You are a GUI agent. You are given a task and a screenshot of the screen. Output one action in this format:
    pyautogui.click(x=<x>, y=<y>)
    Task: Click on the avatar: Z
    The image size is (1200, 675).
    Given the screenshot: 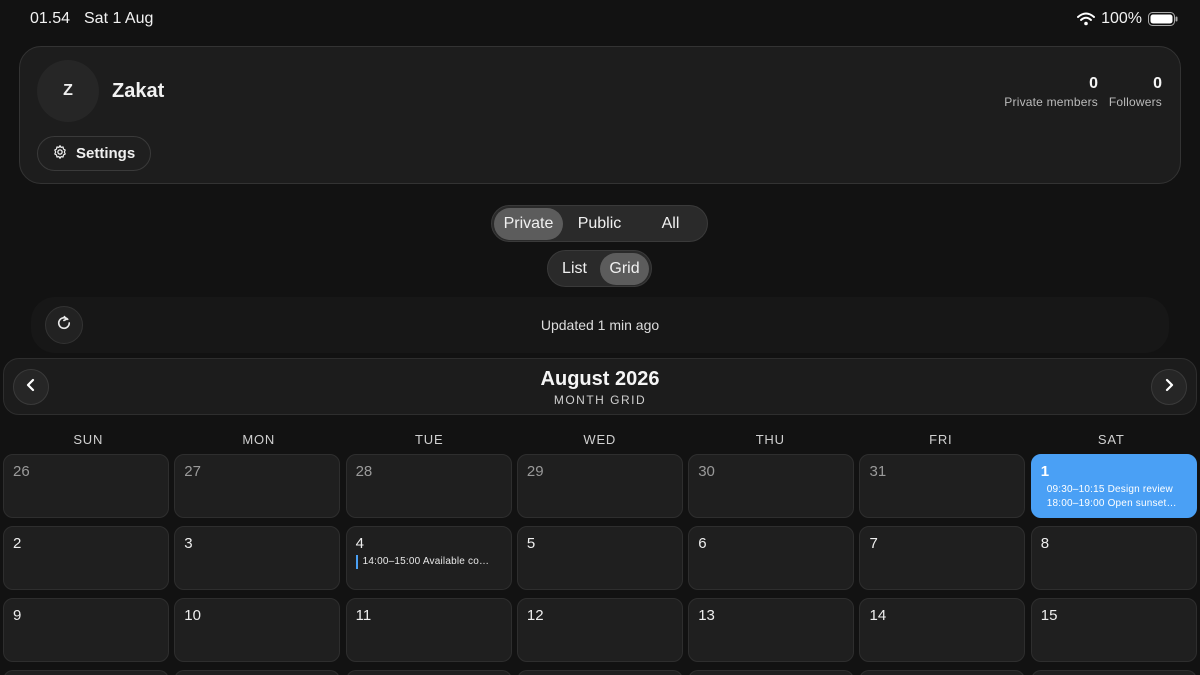 What is the action you would take?
    pyautogui.click(x=68, y=91)
    